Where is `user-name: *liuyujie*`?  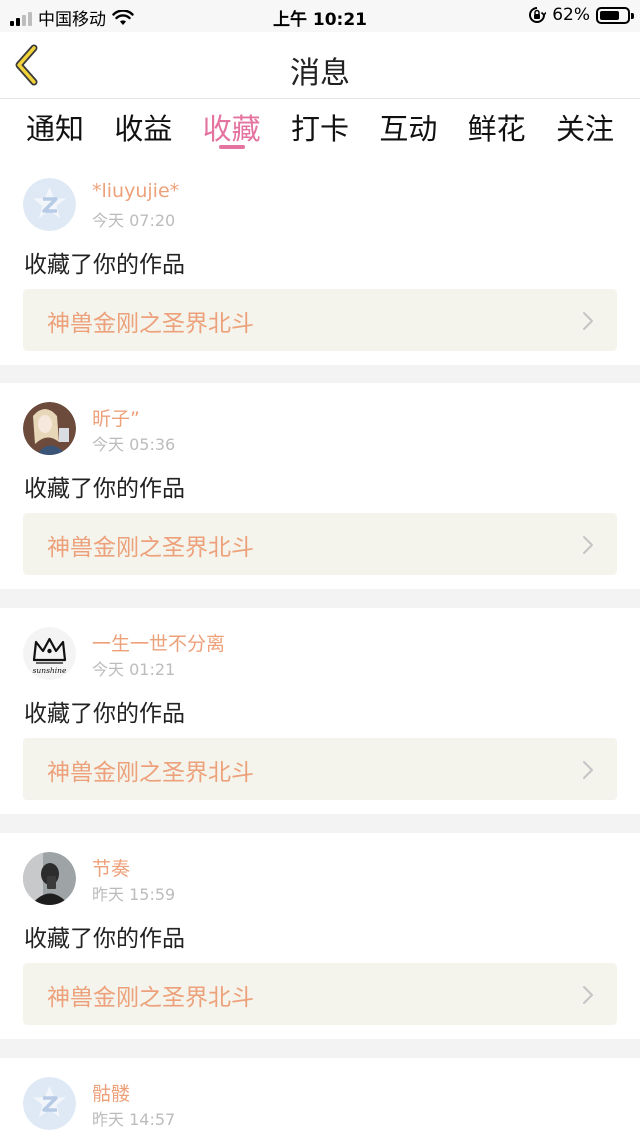 user-name: *liuyujie* is located at coordinates (135, 191).